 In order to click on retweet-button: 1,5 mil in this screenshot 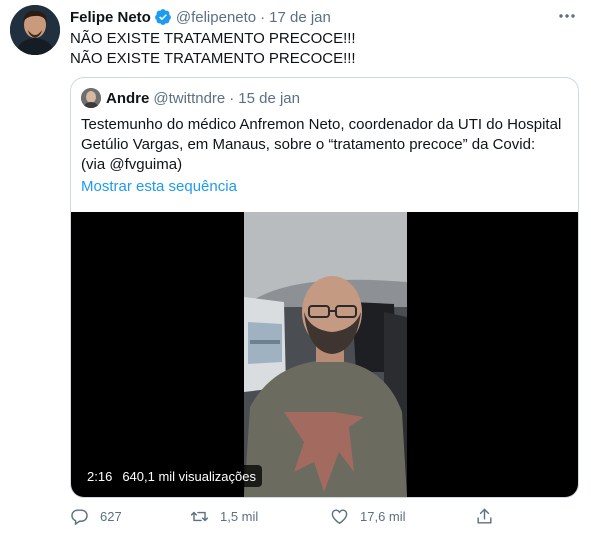, I will do `click(224, 516)`.